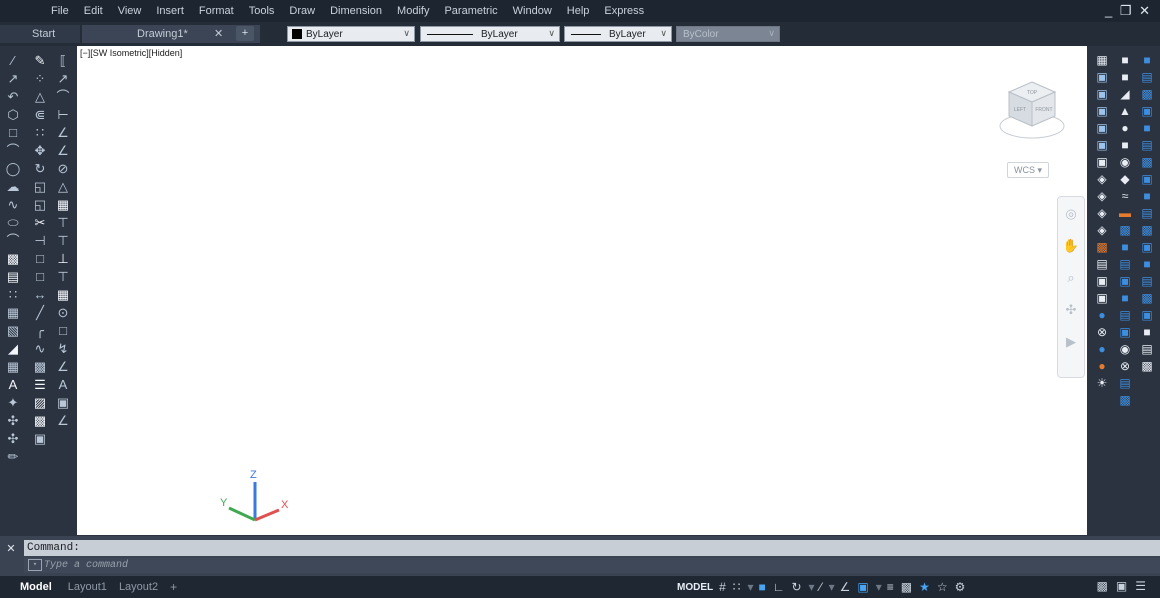 The width and height of the screenshot is (1160, 598). What do you see at coordinates (1102, 383) in the screenshot?
I see `interfere-icon: ☀` at bounding box center [1102, 383].